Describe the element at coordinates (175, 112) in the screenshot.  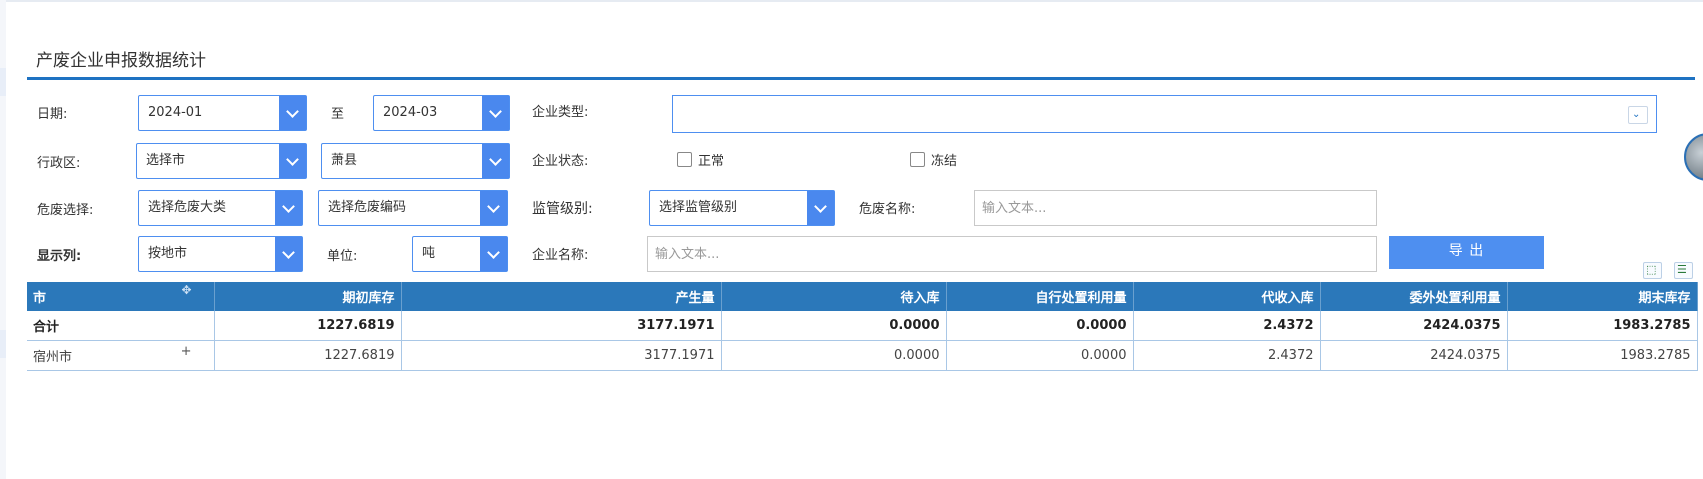
I see `date-from-value: 2024-01` at that location.